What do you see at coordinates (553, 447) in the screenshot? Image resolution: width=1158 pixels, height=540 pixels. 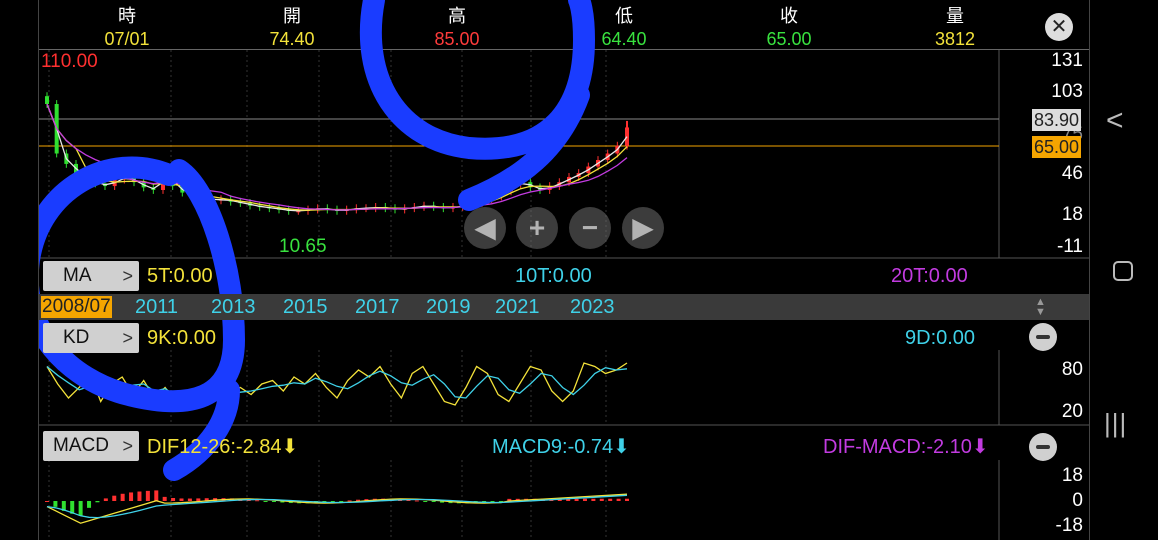 I see `macd-9-text: MACD9:-0.74` at bounding box center [553, 447].